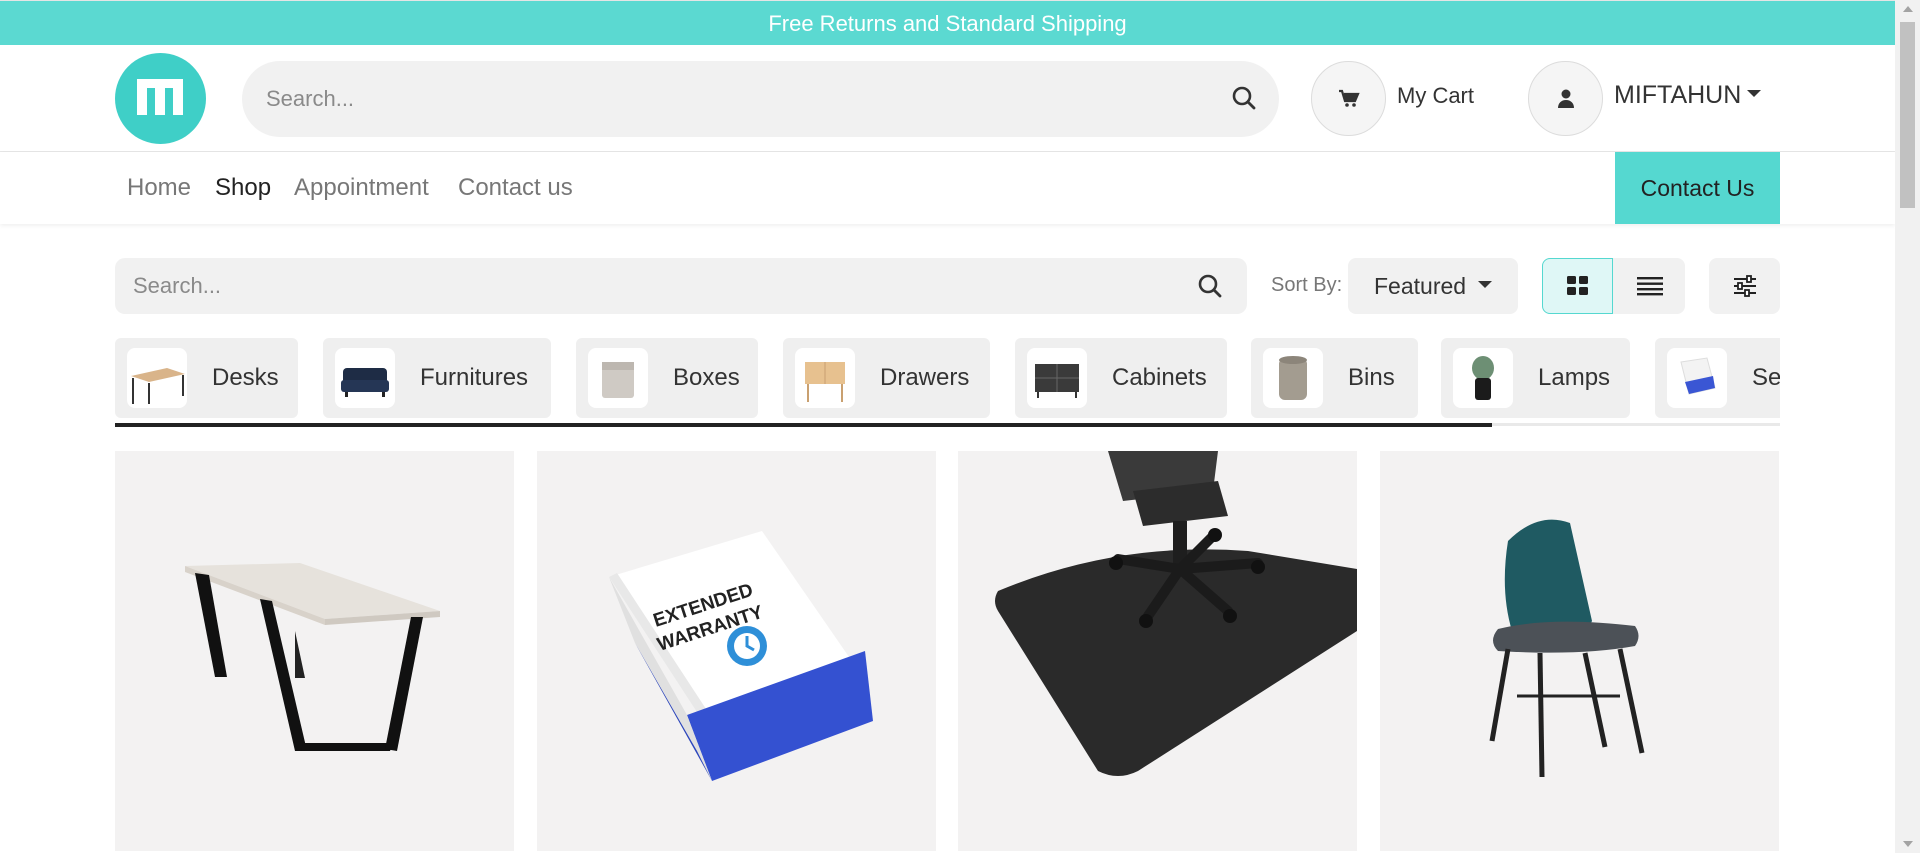  What do you see at coordinates (1371, 377) in the screenshot?
I see `category-label: Bins` at bounding box center [1371, 377].